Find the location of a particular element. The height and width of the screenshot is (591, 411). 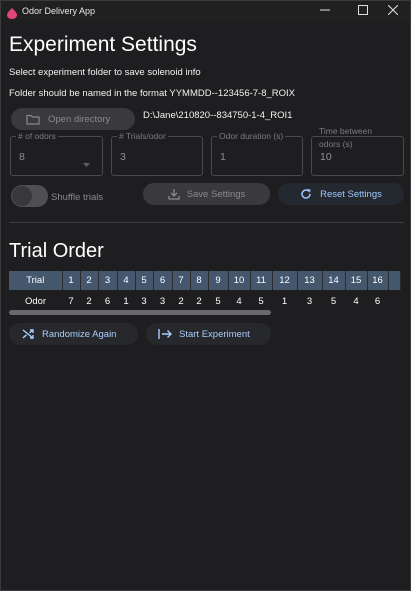

open-directory-label: Open directory is located at coordinates (79, 119).